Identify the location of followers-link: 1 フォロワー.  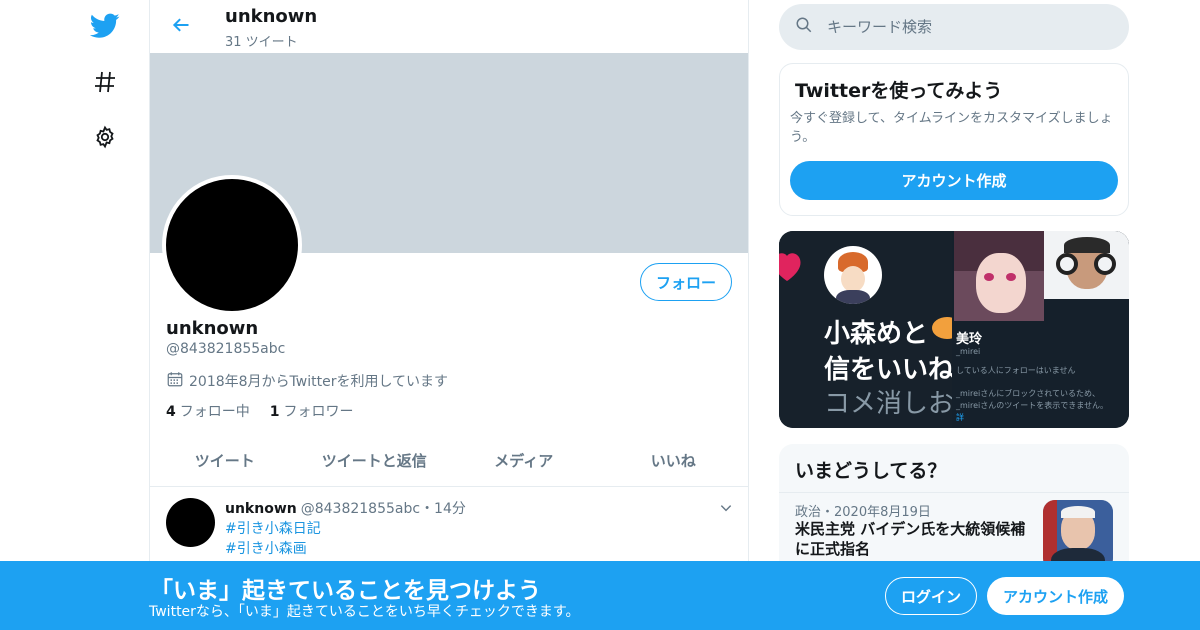
(312, 411).